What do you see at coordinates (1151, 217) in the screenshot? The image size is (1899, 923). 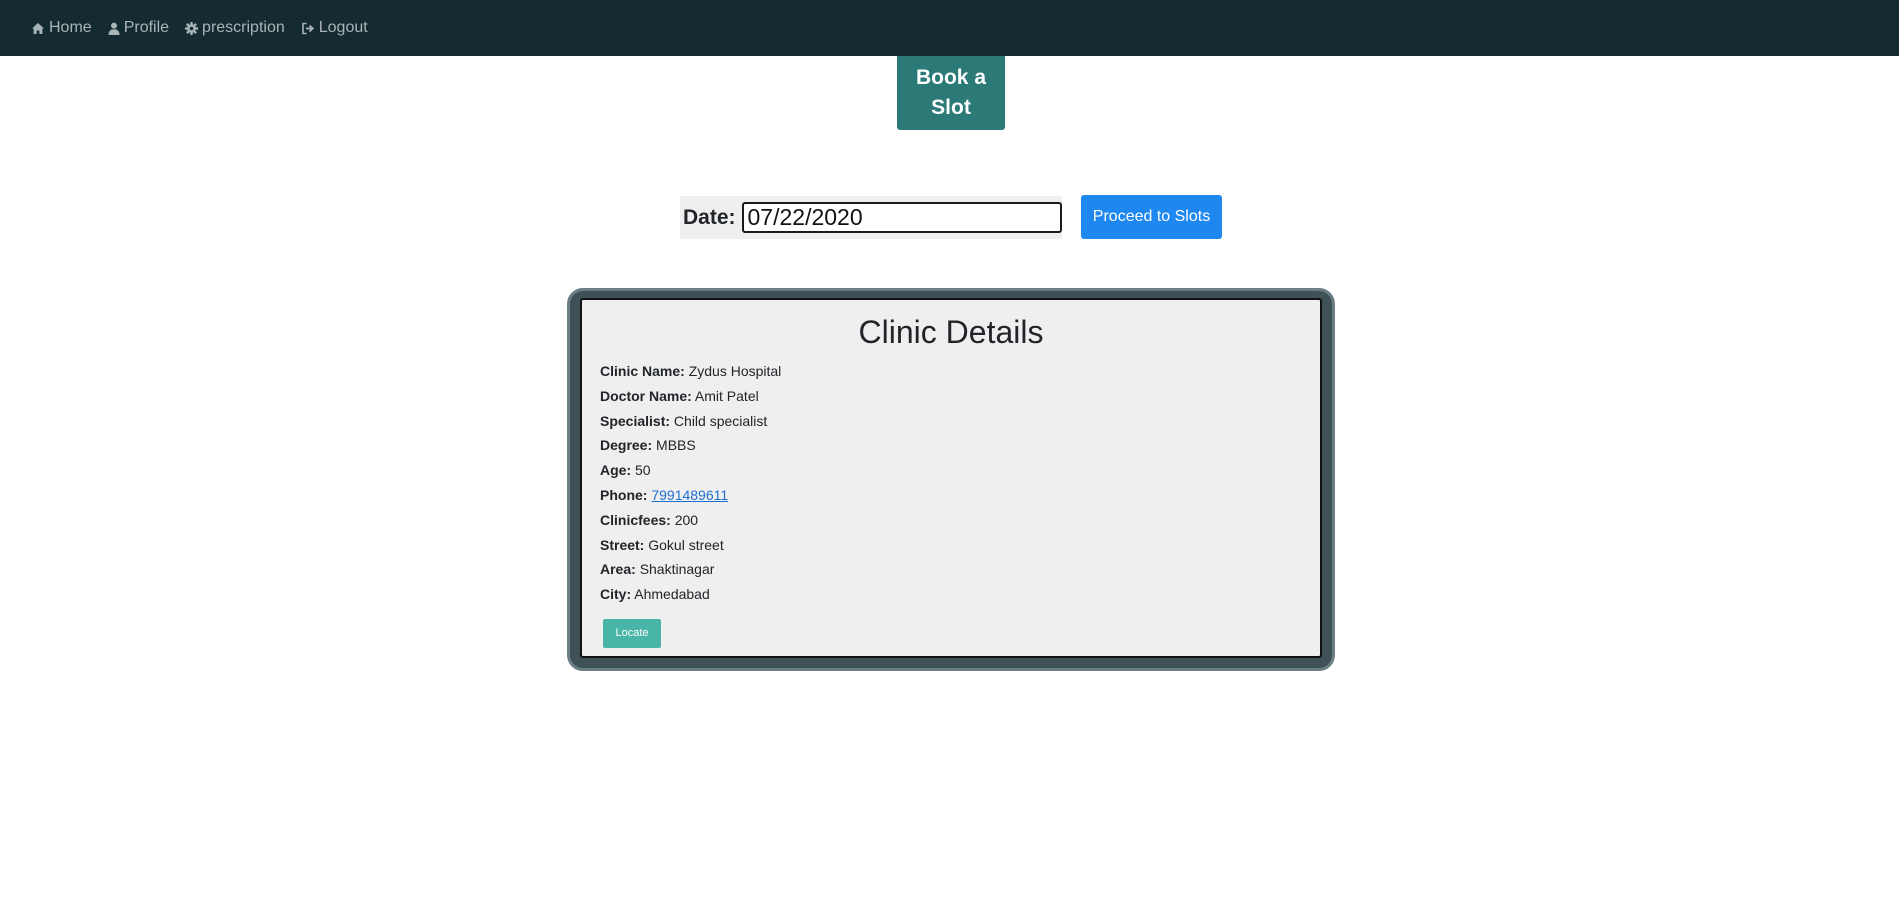 I see `proceed-to-slots-button: Proceed to Slots` at bounding box center [1151, 217].